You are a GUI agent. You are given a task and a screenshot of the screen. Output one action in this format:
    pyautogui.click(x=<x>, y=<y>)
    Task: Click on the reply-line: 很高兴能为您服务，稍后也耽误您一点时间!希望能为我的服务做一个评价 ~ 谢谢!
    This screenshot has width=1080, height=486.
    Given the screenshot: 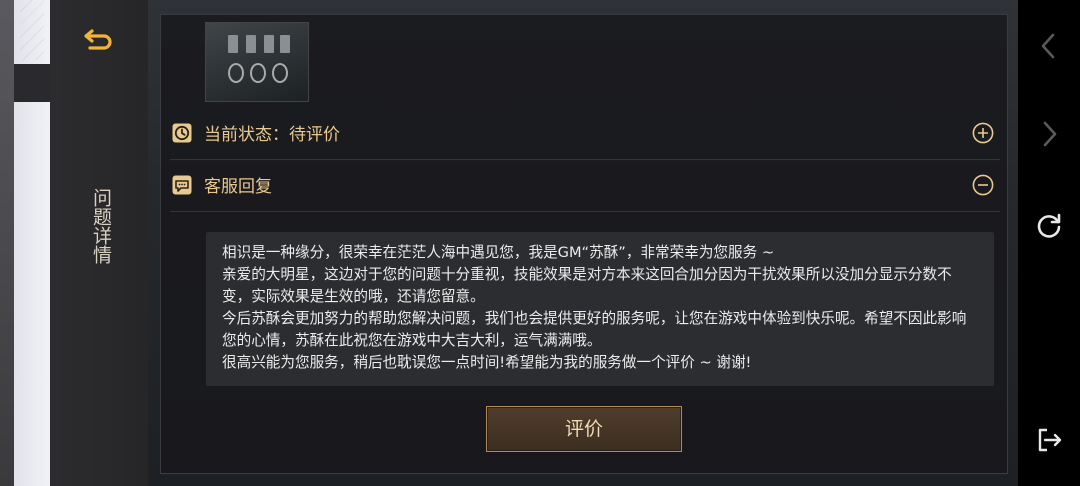 What is the action you would take?
    pyautogui.click(x=487, y=362)
    